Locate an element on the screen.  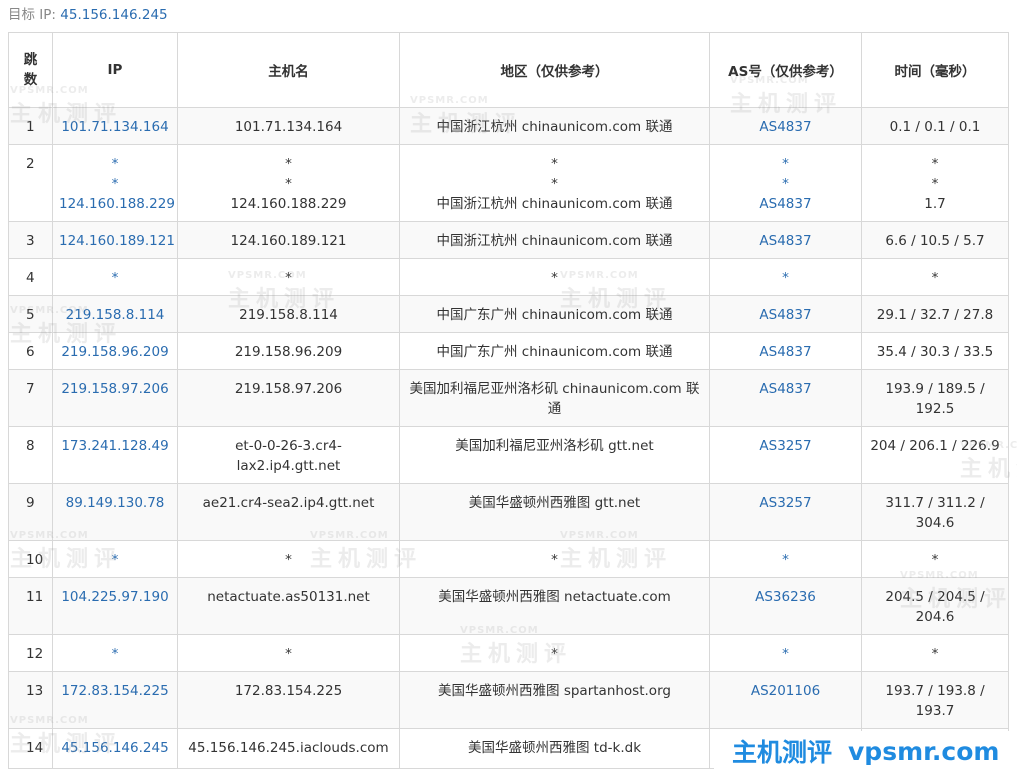
cell-time: 29.1 / 32.7 / 27.8 is located at coordinates (935, 314).